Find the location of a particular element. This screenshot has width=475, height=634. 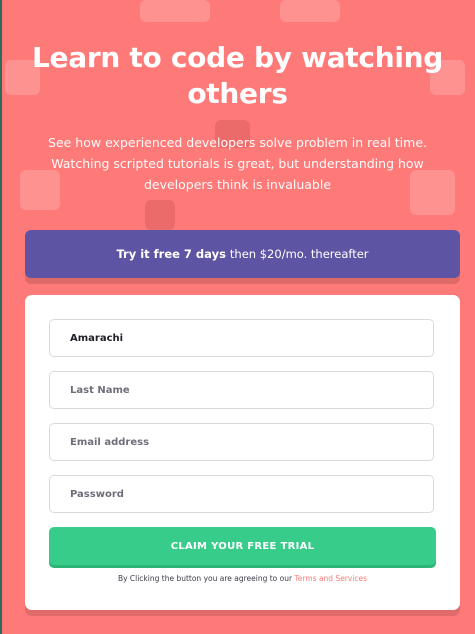

trial-banner-text: then $20/mo. thereafter is located at coordinates (299, 254).